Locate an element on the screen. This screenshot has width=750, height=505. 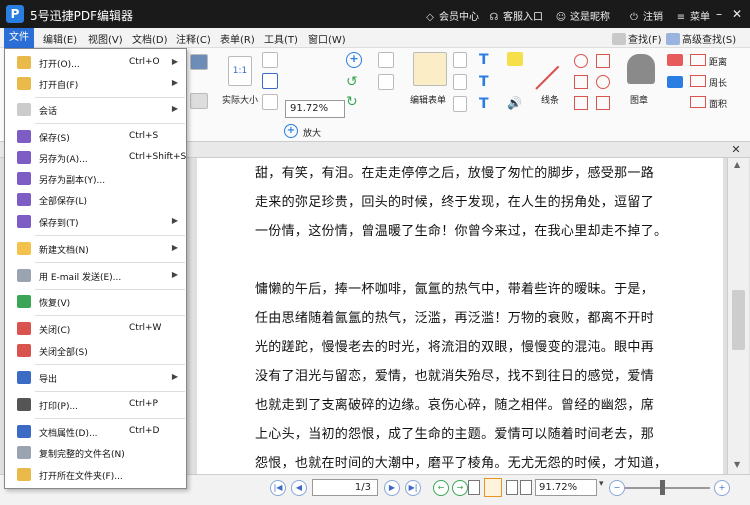
edit-form-icon is located at coordinates (430, 69).